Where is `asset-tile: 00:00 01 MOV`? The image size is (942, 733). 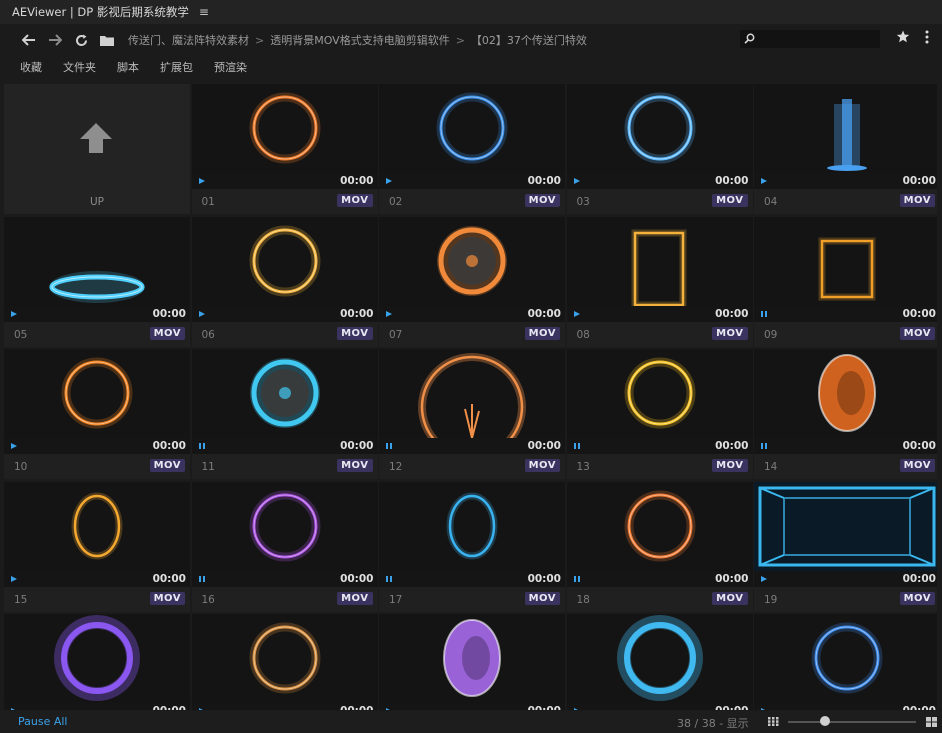 asset-tile: 00:00 01 MOV is located at coordinates (284, 149).